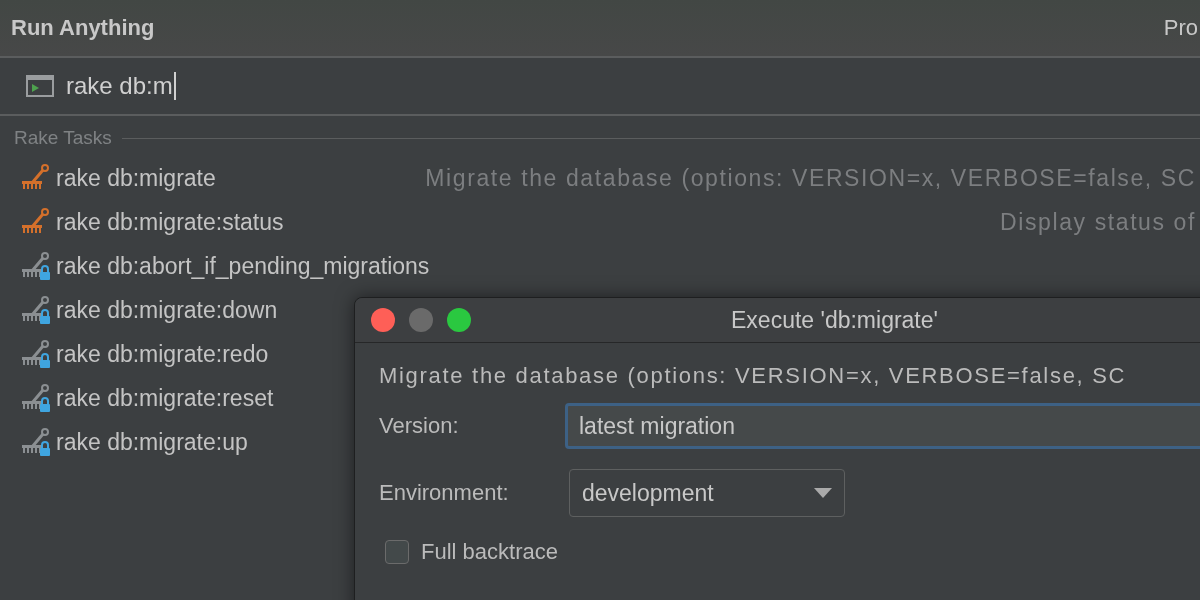 The image size is (1200, 600). I want to click on task-description: Migrate the database (options: VERSION=x, VERBOSE=false, SC, so click(811, 178).